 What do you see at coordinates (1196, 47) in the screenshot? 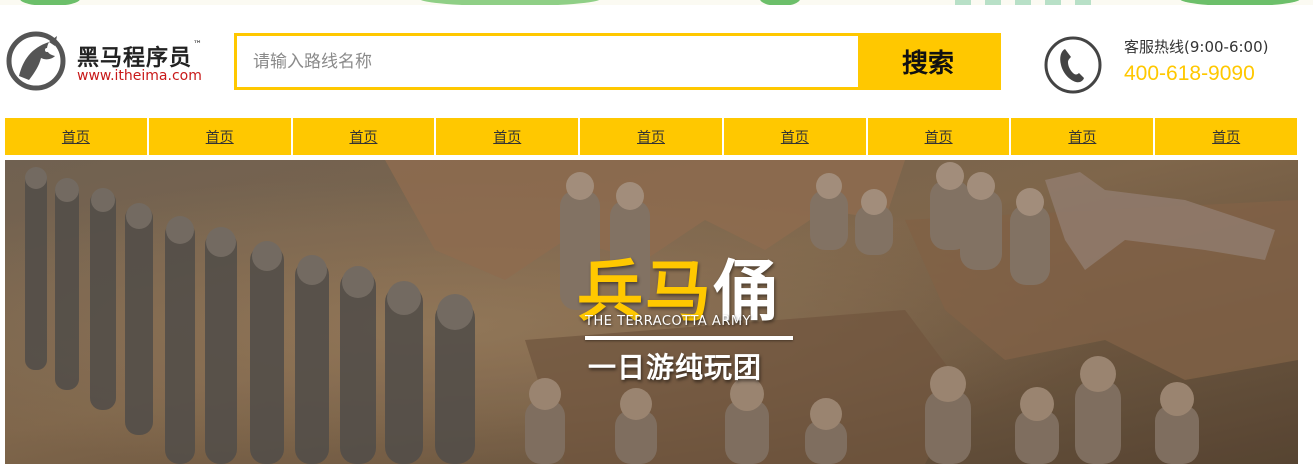
I see `hotline-label: 客服热线(9:00-6:00)` at bounding box center [1196, 47].